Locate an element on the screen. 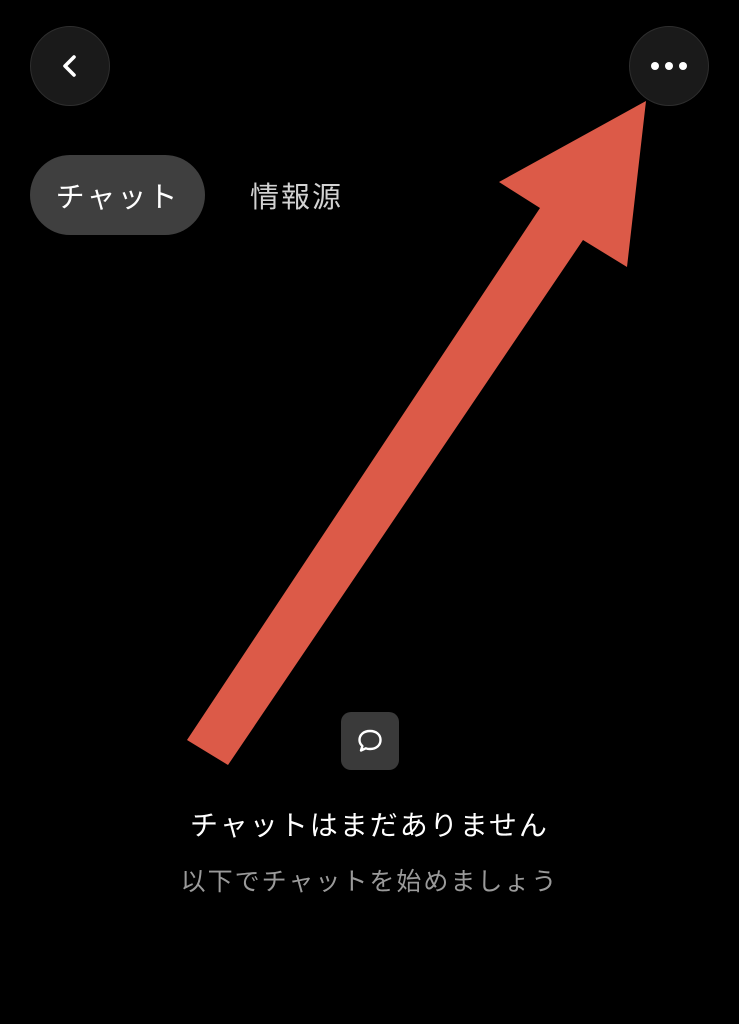  chevron-left-icon is located at coordinates (70, 66).